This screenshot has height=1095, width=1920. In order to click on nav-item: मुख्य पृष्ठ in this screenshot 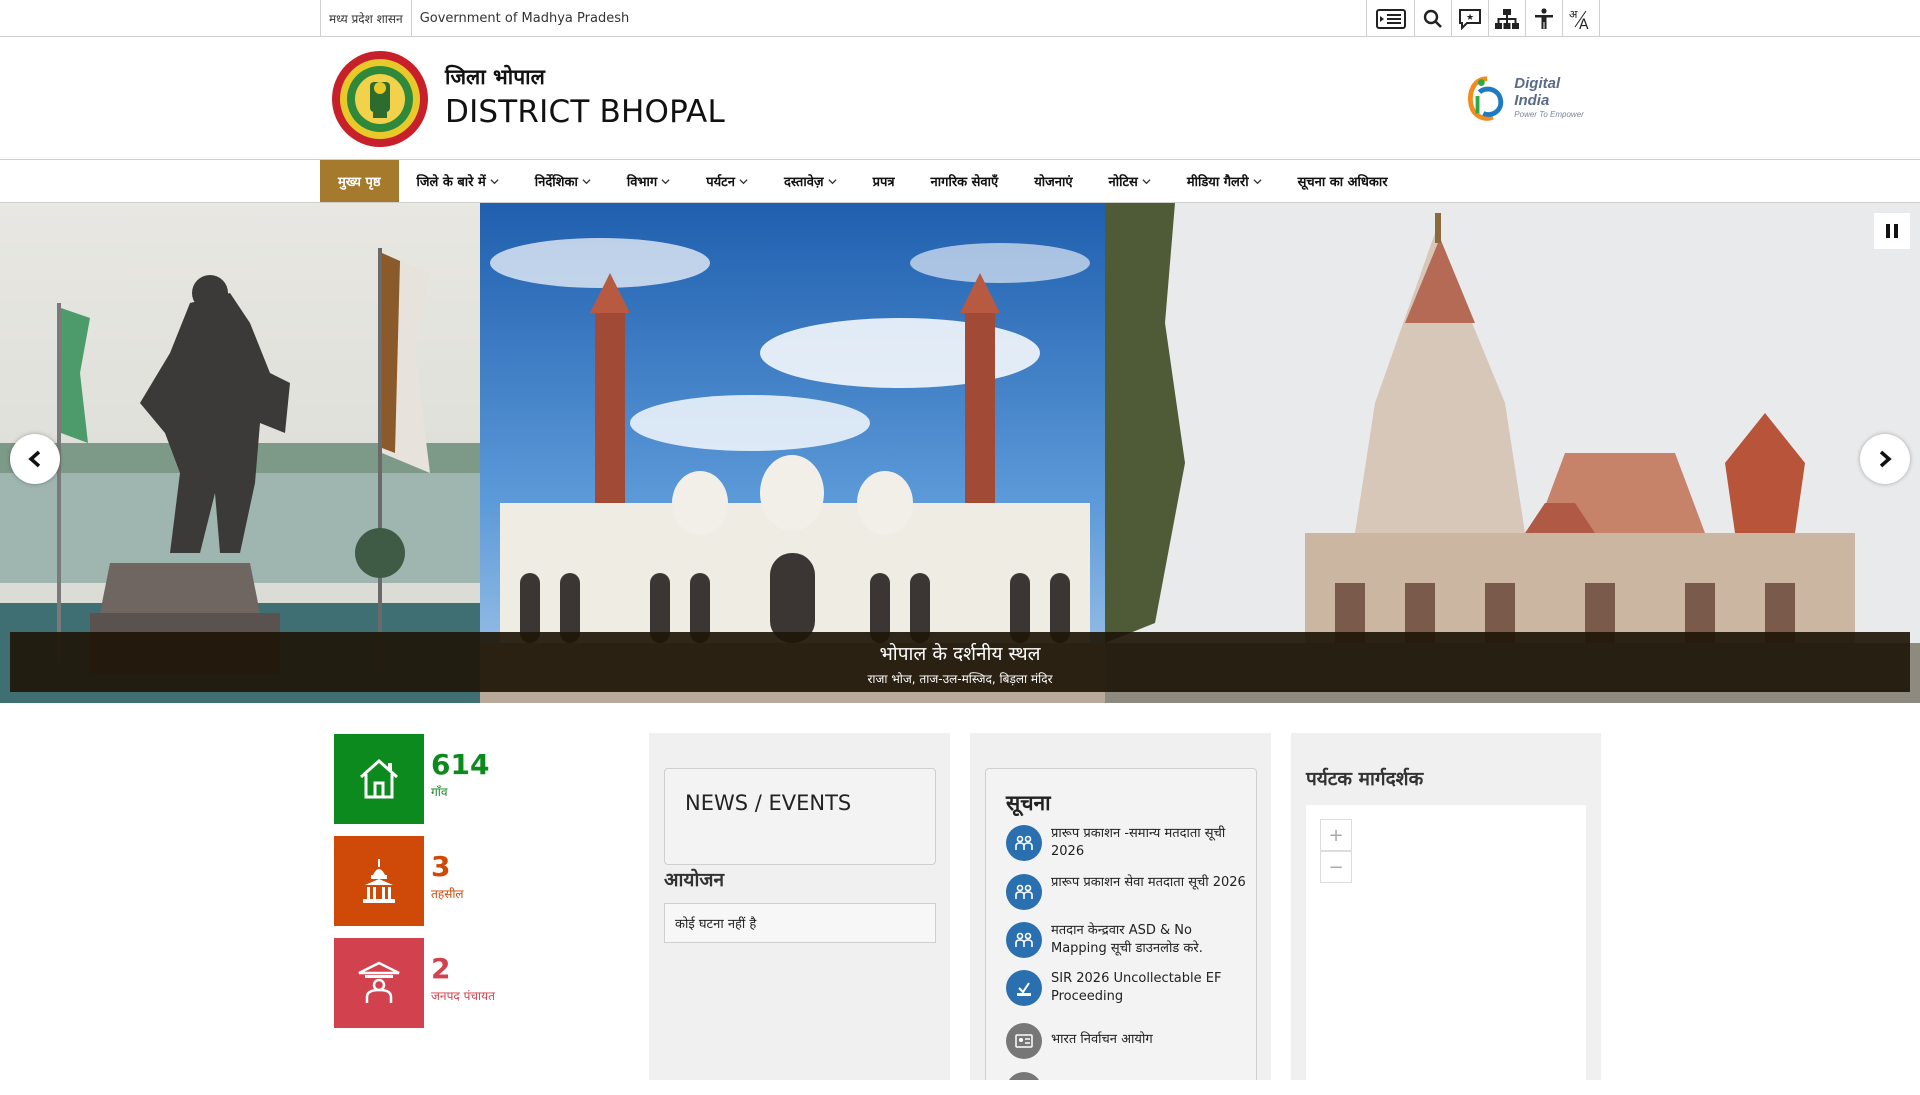, I will do `click(359, 181)`.